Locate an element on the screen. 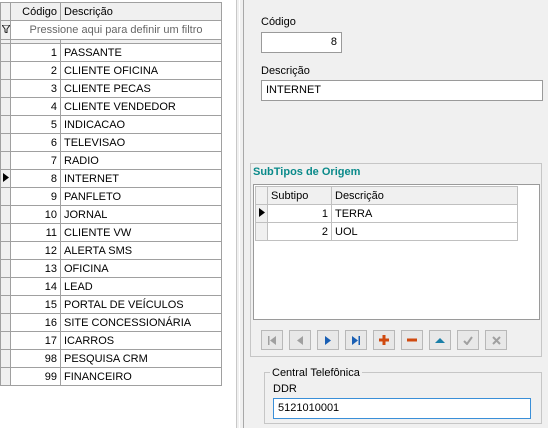  first-record-button is located at coordinates (272, 340).